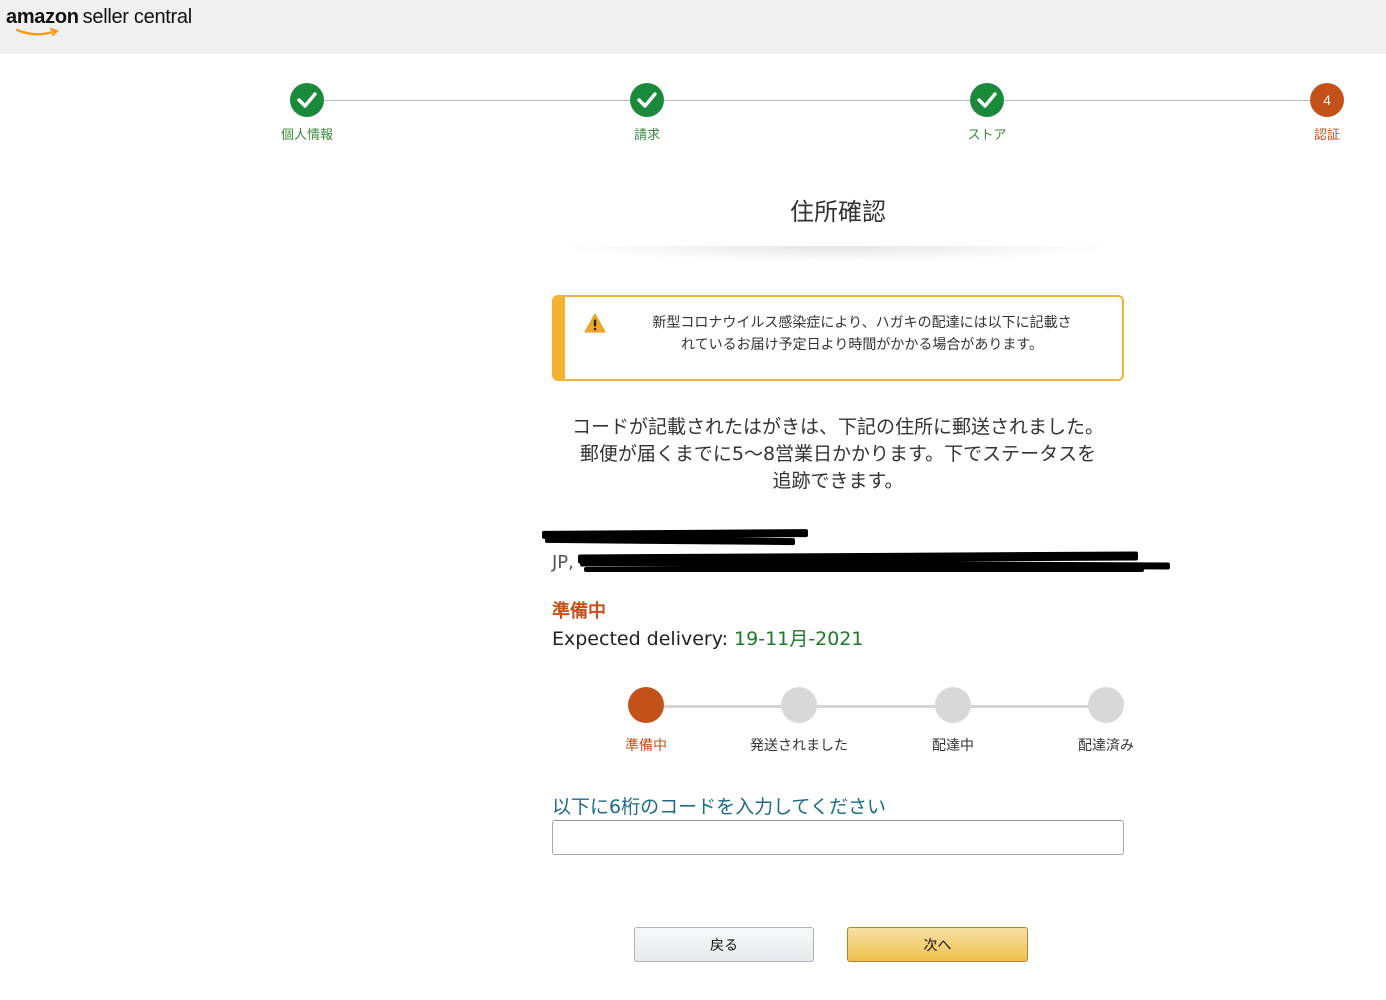  Describe the element at coordinates (1106, 746) in the screenshot. I see `tracker-label-delivered: 配達済み` at that location.